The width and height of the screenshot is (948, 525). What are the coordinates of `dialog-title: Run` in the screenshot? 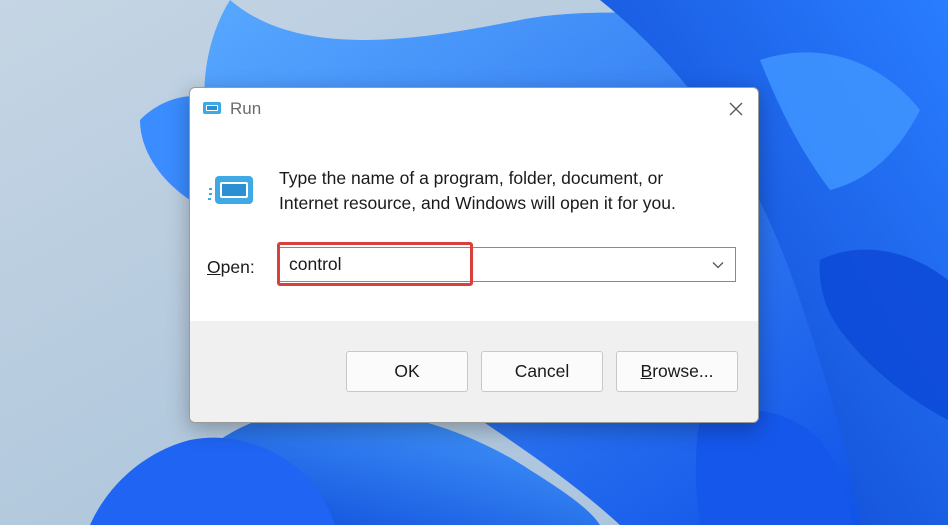 It's located at (246, 108).